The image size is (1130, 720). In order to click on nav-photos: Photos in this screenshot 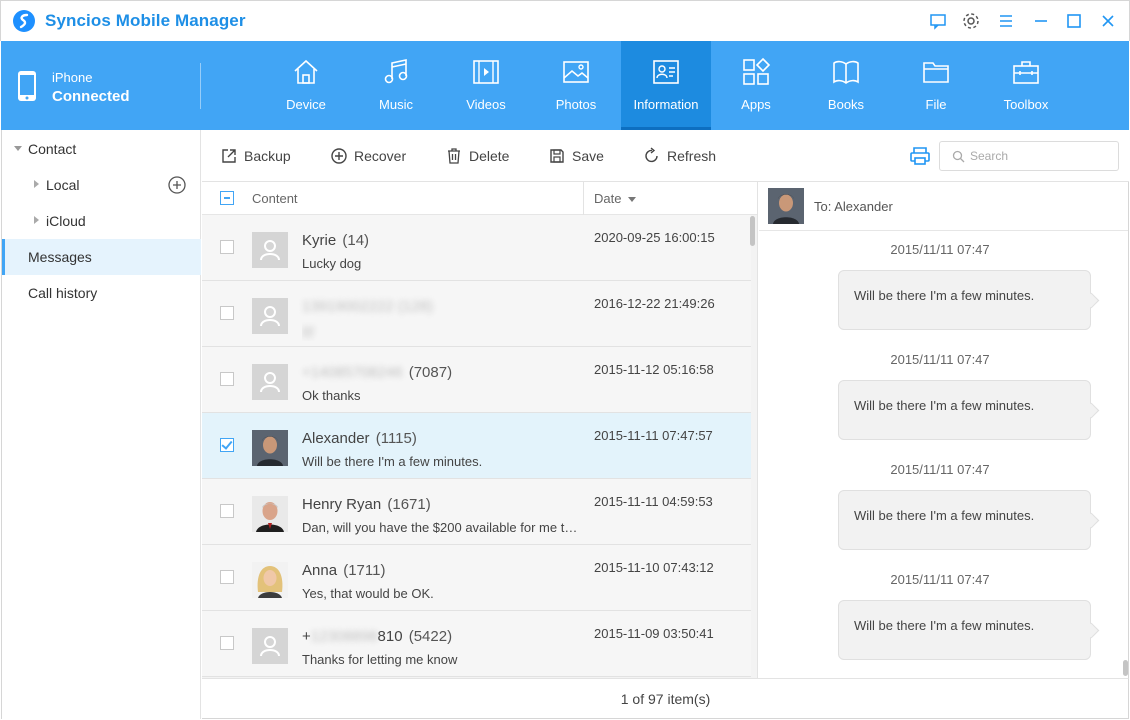, I will do `click(576, 85)`.